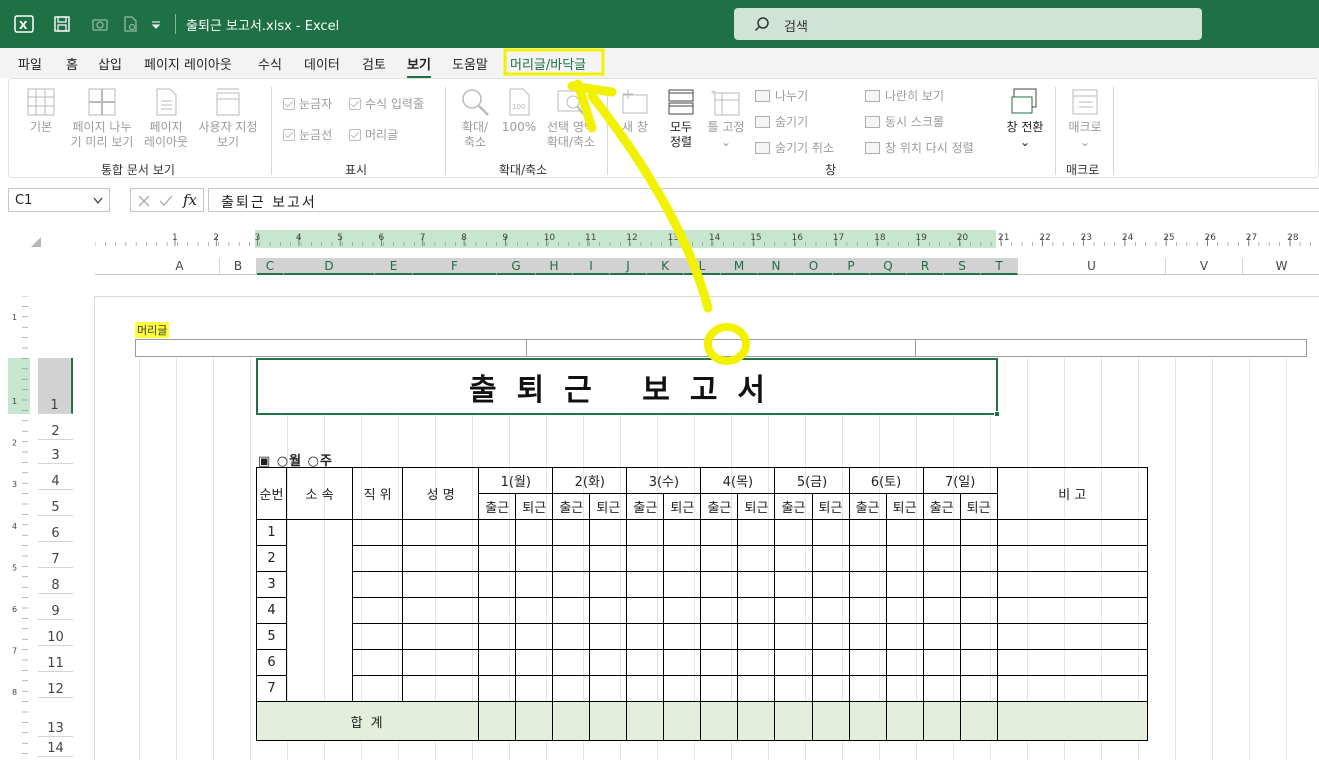 This screenshot has width=1319, height=760. What do you see at coordinates (516, 480) in the screenshot?
I see `header-day: 1(월)` at bounding box center [516, 480].